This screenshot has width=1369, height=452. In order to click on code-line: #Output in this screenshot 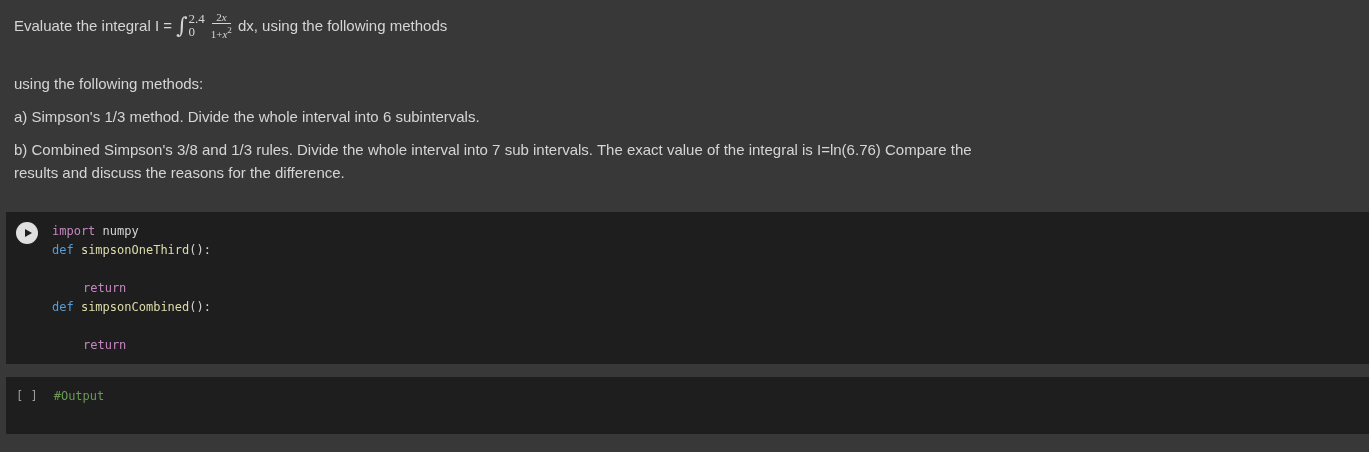, I will do `click(79, 396)`.